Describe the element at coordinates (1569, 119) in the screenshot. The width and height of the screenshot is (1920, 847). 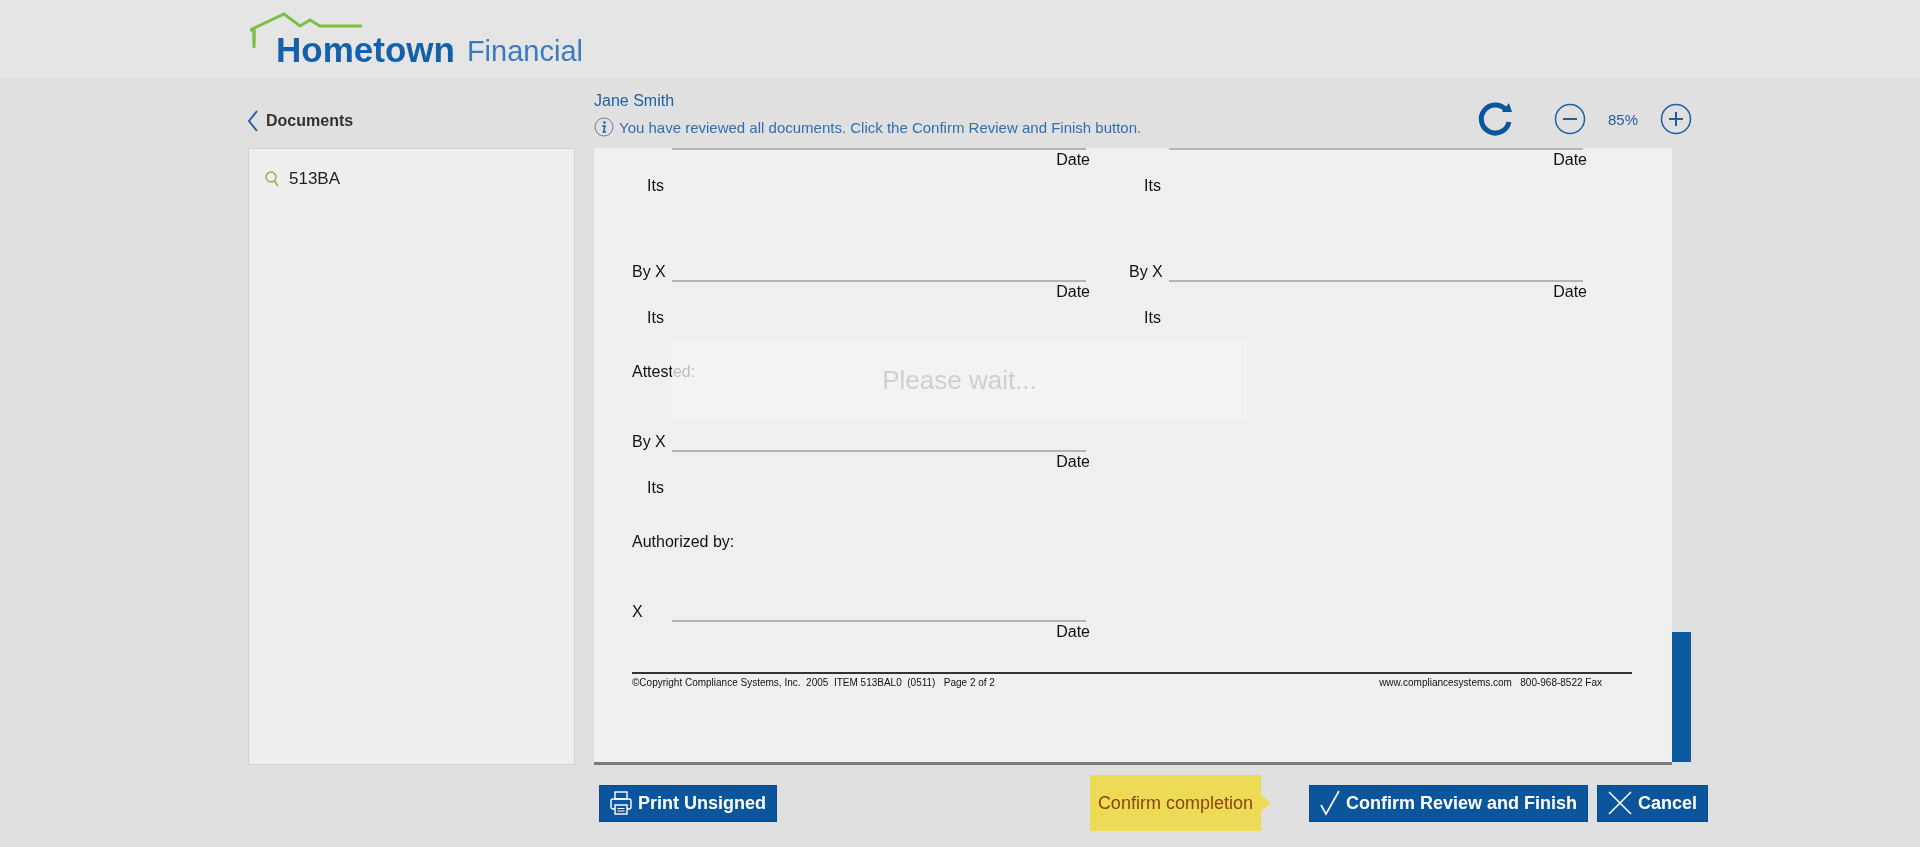
I see `zoom-out-icon` at that location.